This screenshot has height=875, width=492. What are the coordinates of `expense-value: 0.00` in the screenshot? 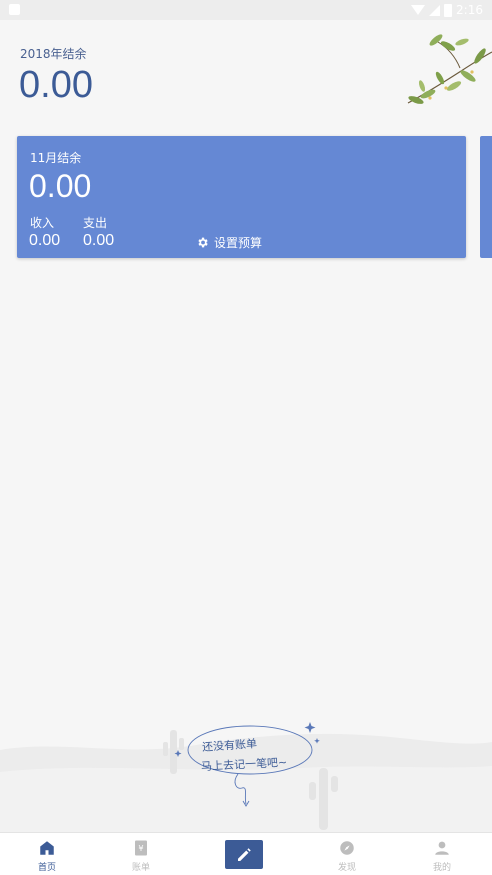 It's located at (99, 240).